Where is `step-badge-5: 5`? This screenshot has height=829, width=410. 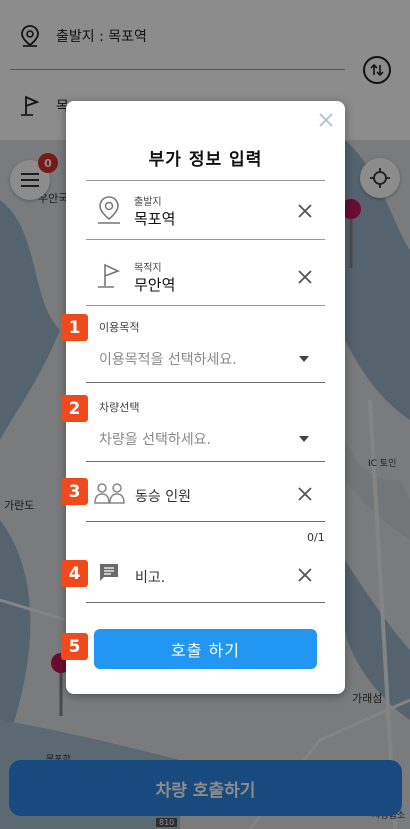 step-badge-5: 5 is located at coordinates (74, 646).